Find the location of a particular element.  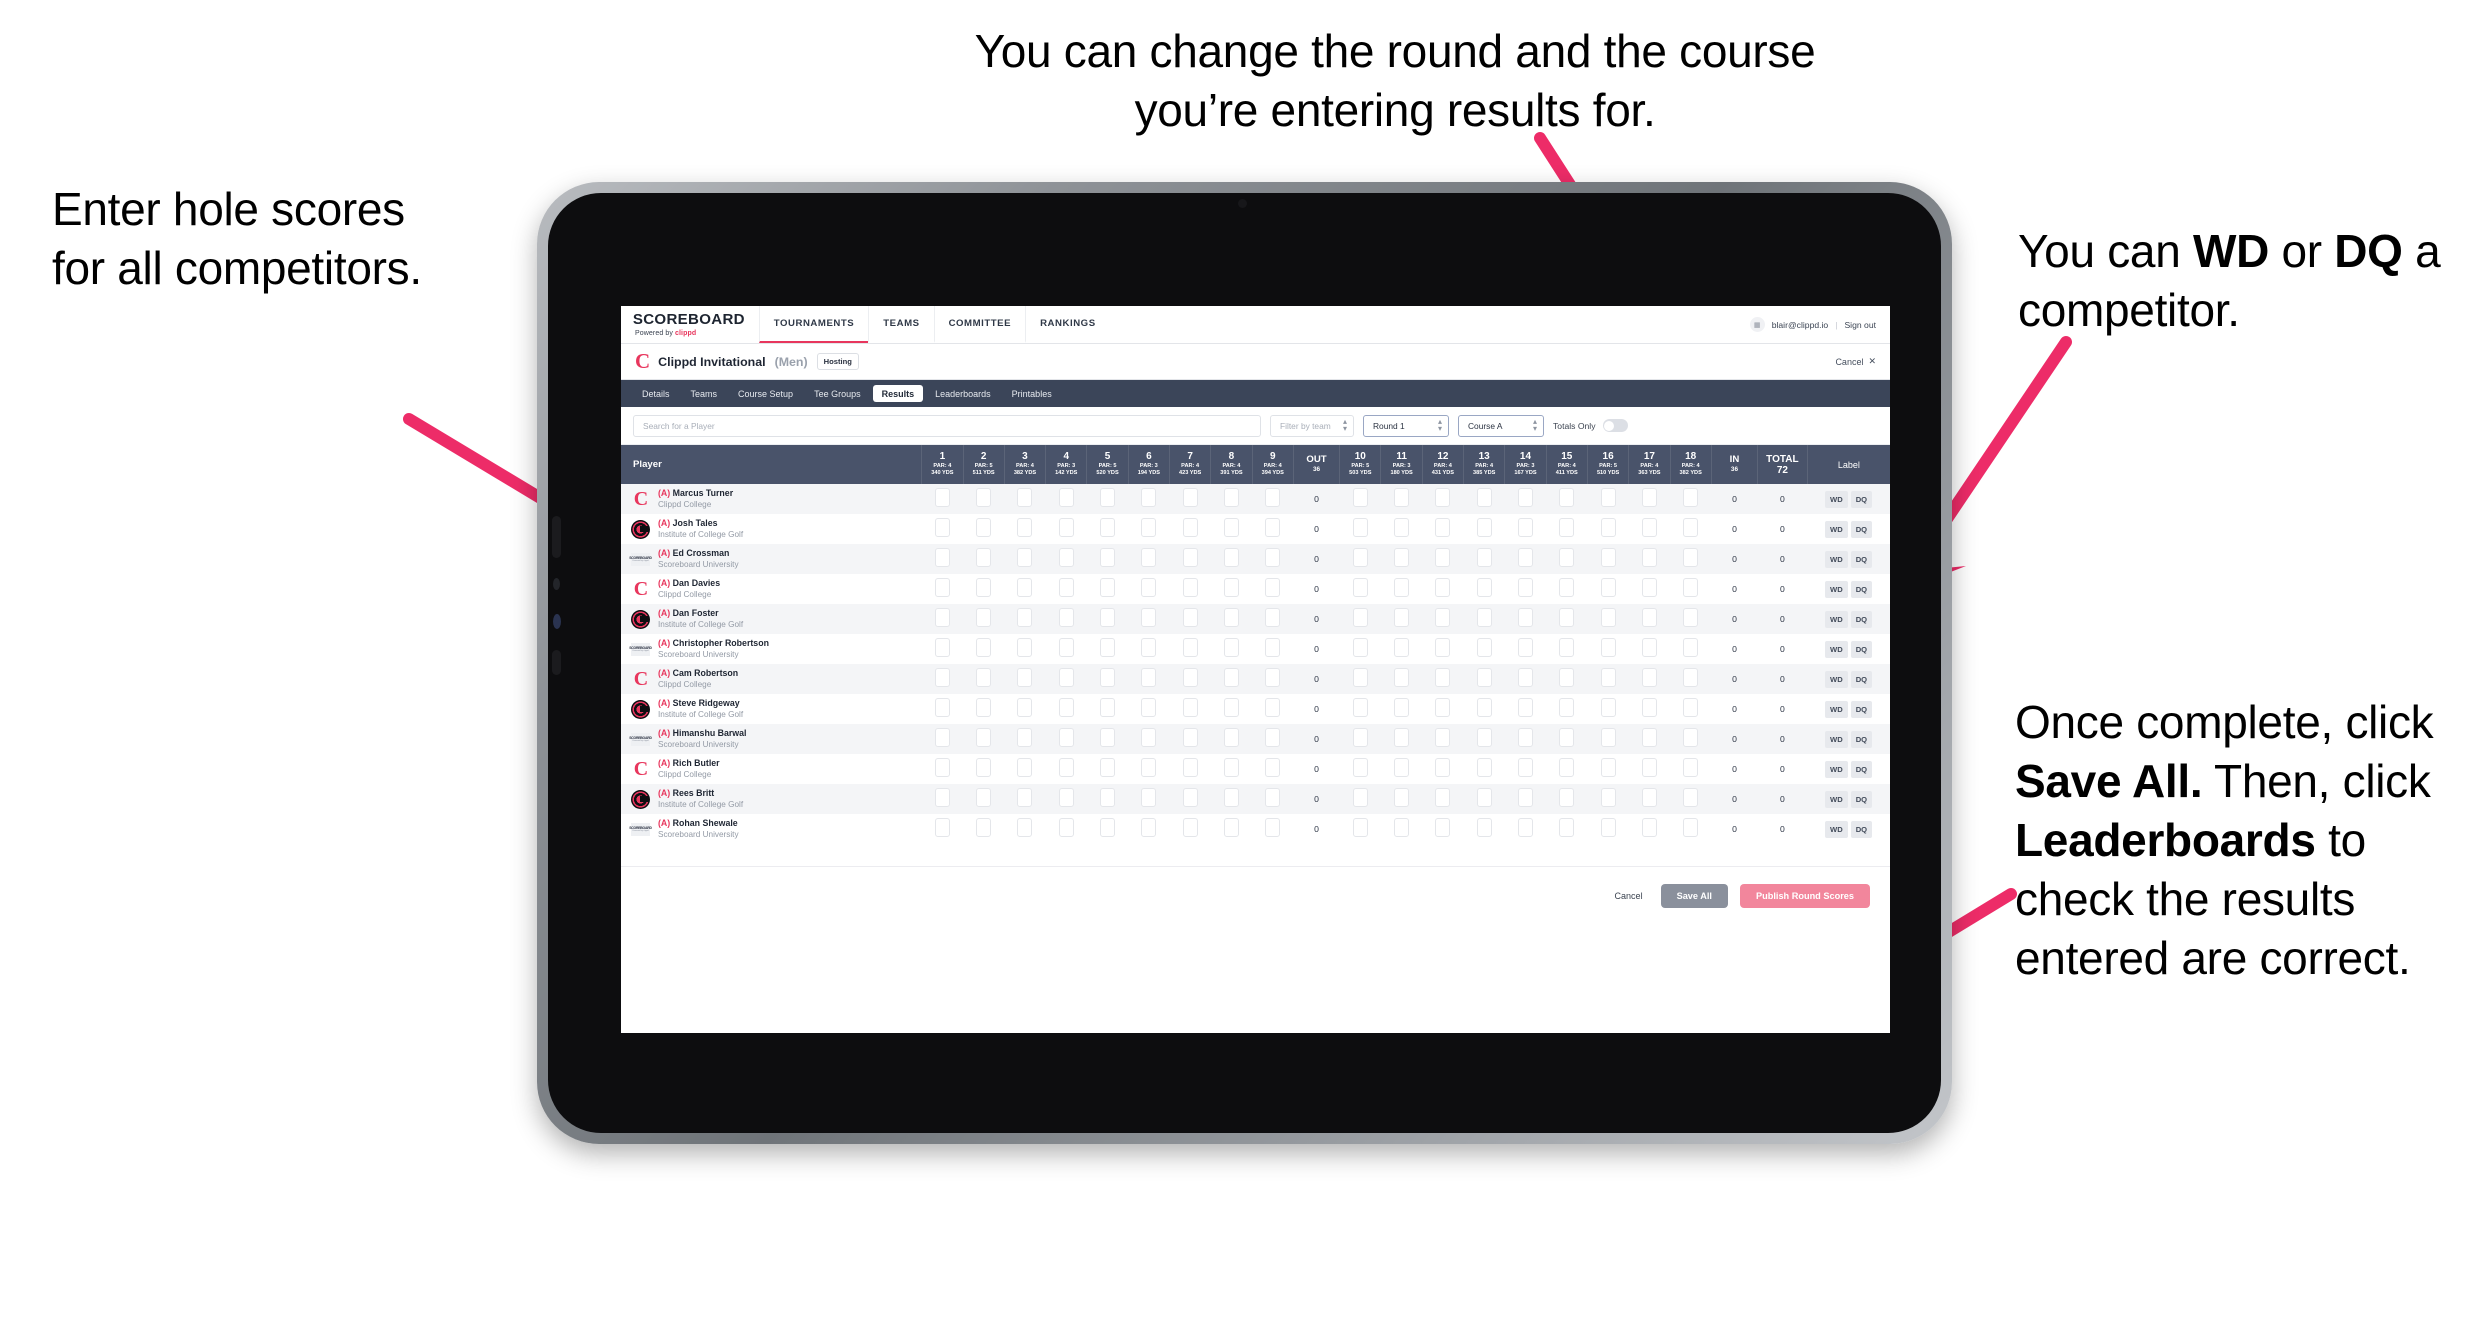

course-select: Course A ▴ ▾ is located at coordinates (1501, 425).